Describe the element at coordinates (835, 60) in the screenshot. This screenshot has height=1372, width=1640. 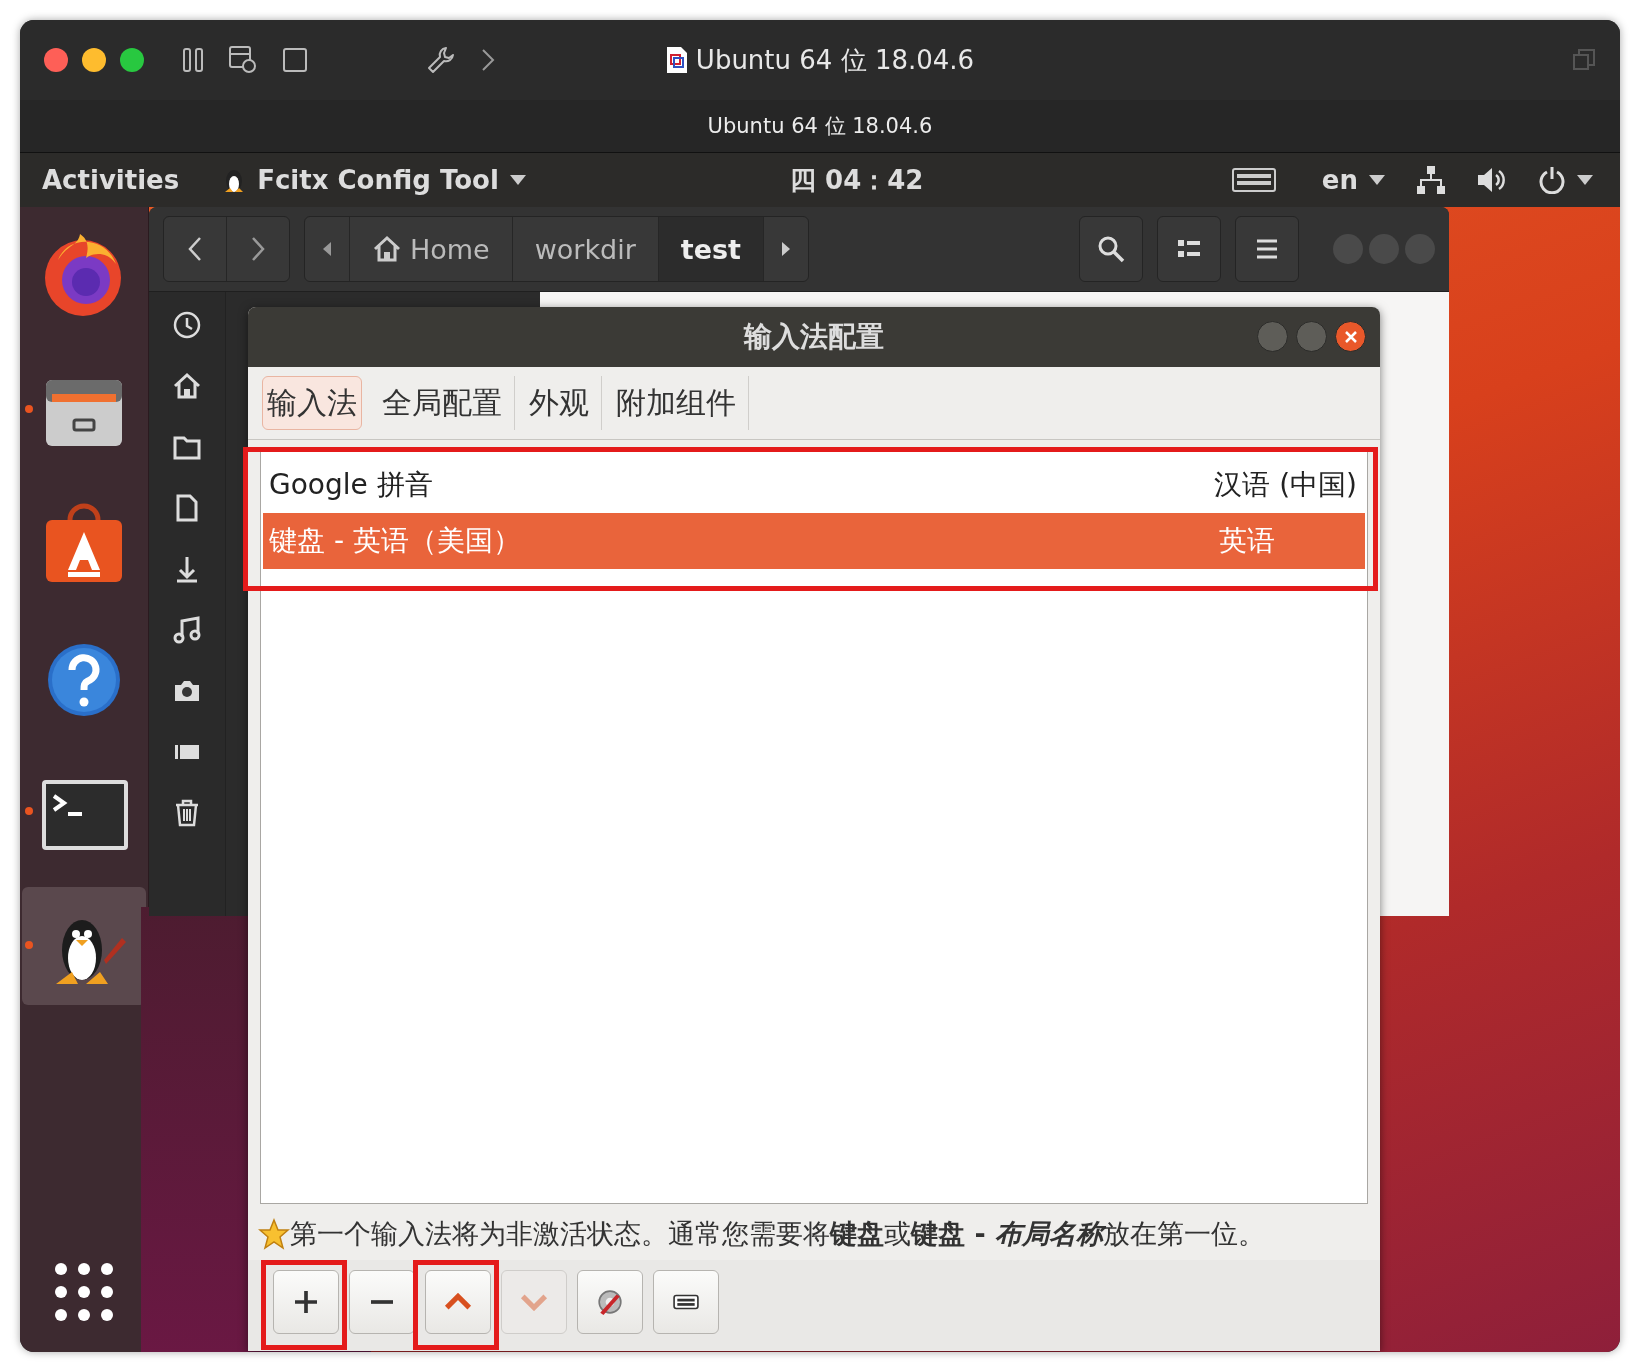
I see `window-title: Ubuntu 64 位 18.04.6` at that location.